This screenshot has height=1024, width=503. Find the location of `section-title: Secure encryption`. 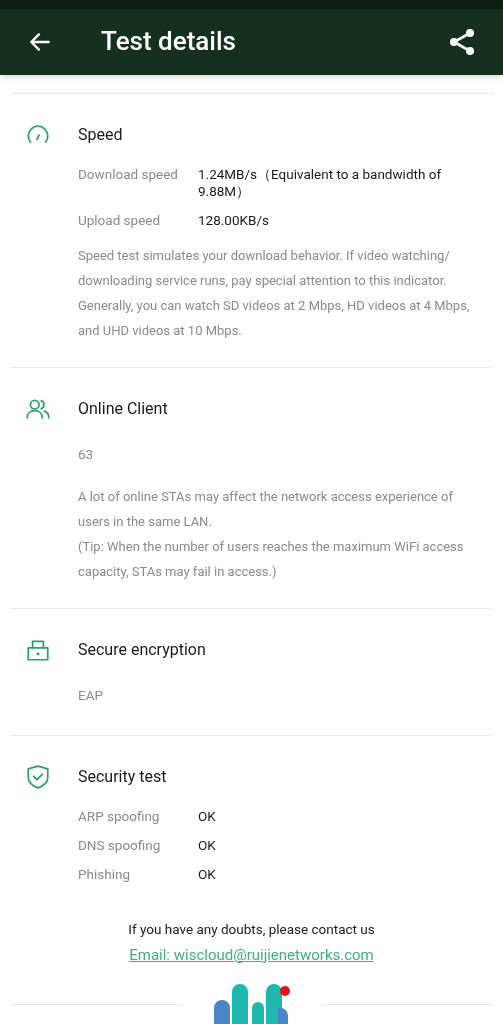

section-title: Secure encryption is located at coordinates (142, 650).